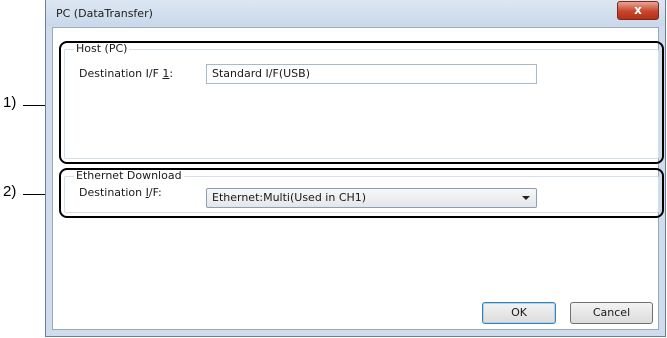 The width and height of the screenshot is (667, 338). What do you see at coordinates (112, 192) in the screenshot?
I see `ethernet-destination-label-prefix: Destination` at bounding box center [112, 192].